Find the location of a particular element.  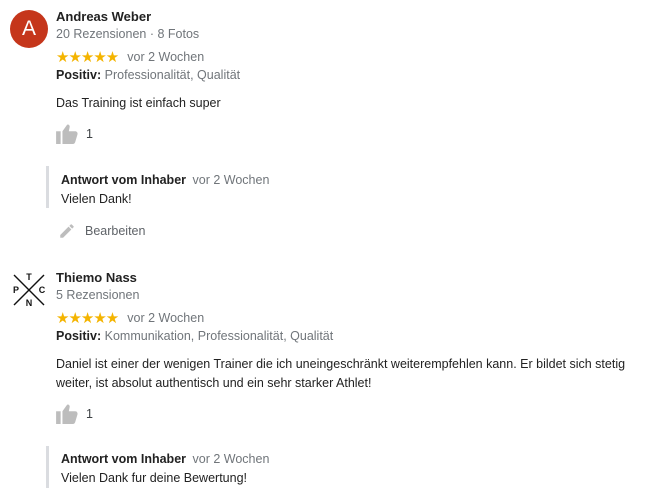

positive-attributes: Positiv: Professionalität, Qualität is located at coordinates (148, 75).